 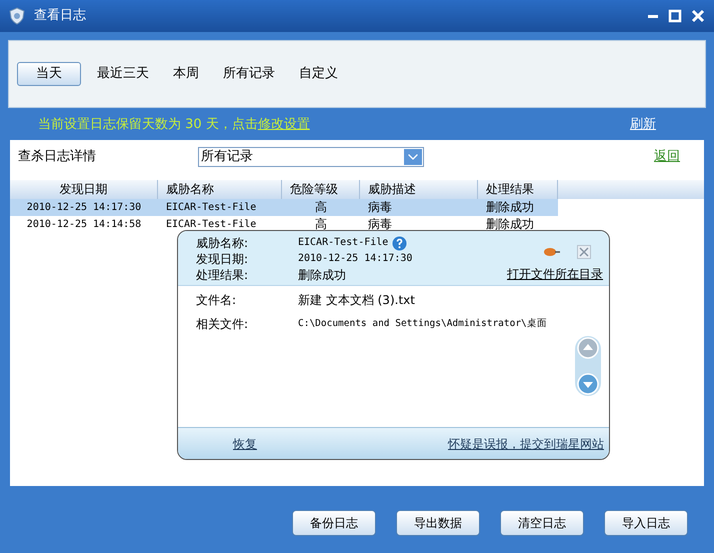 What do you see at coordinates (422, 323) in the screenshot?
I see `field-value: C:\Documents and Settings\Administrator\桌面` at bounding box center [422, 323].